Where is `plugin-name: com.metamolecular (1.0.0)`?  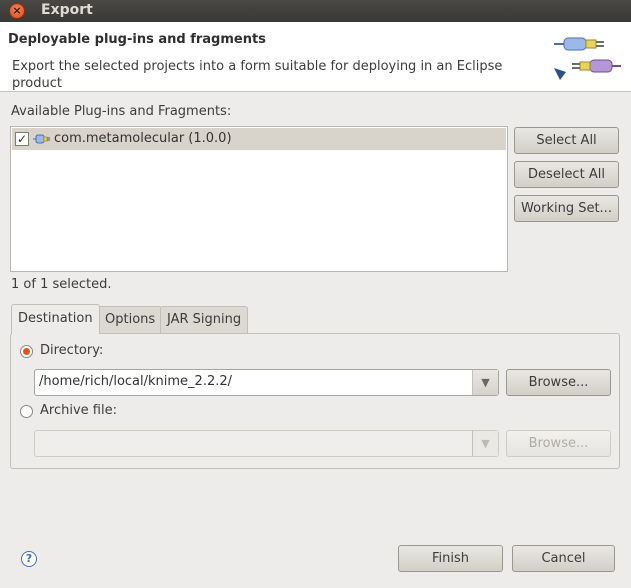 plugin-name: com.metamolecular (1.0.0) is located at coordinates (143, 138).